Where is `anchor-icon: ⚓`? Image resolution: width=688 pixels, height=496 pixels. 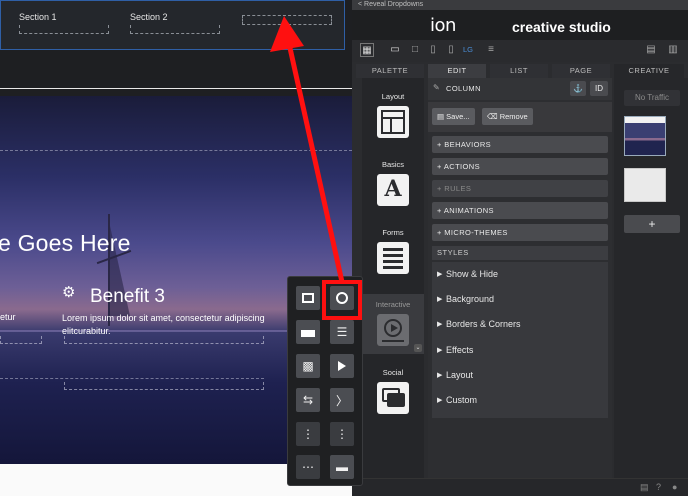 anchor-icon: ⚓ is located at coordinates (578, 88).